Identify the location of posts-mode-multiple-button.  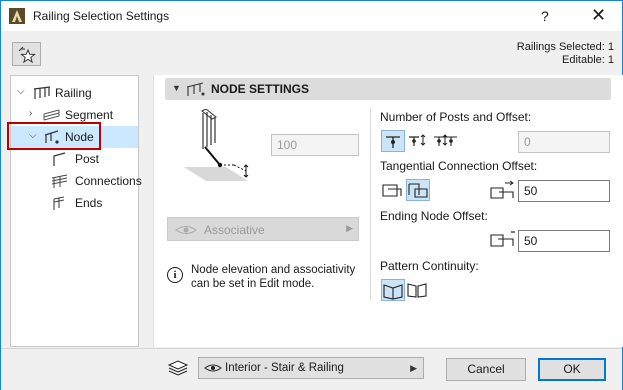
(445, 141).